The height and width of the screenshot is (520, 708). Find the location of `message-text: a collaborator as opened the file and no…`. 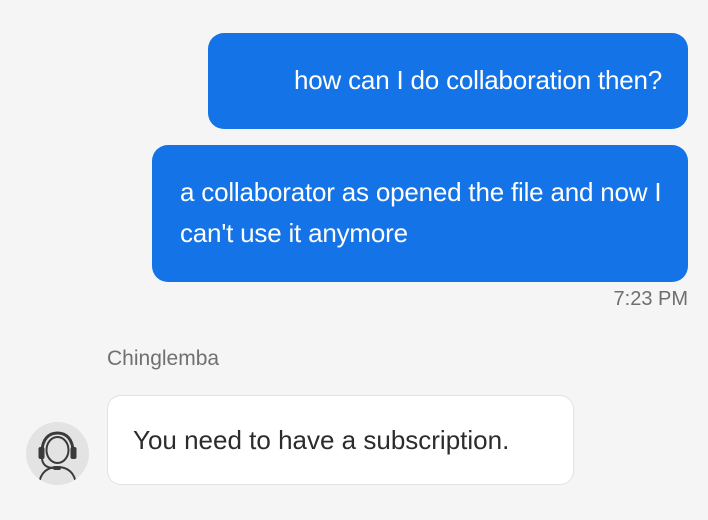

message-text: a collaborator as opened the file and no… is located at coordinates (421, 212).